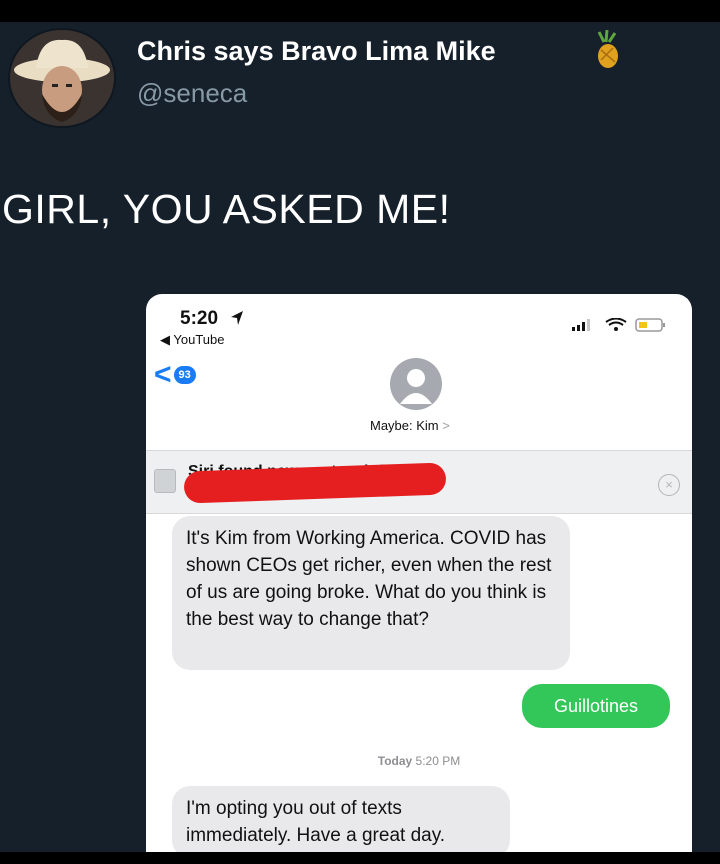 The image size is (720, 864). What do you see at coordinates (395, 761) in the screenshot?
I see `timestamp-day: Today` at bounding box center [395, 761].